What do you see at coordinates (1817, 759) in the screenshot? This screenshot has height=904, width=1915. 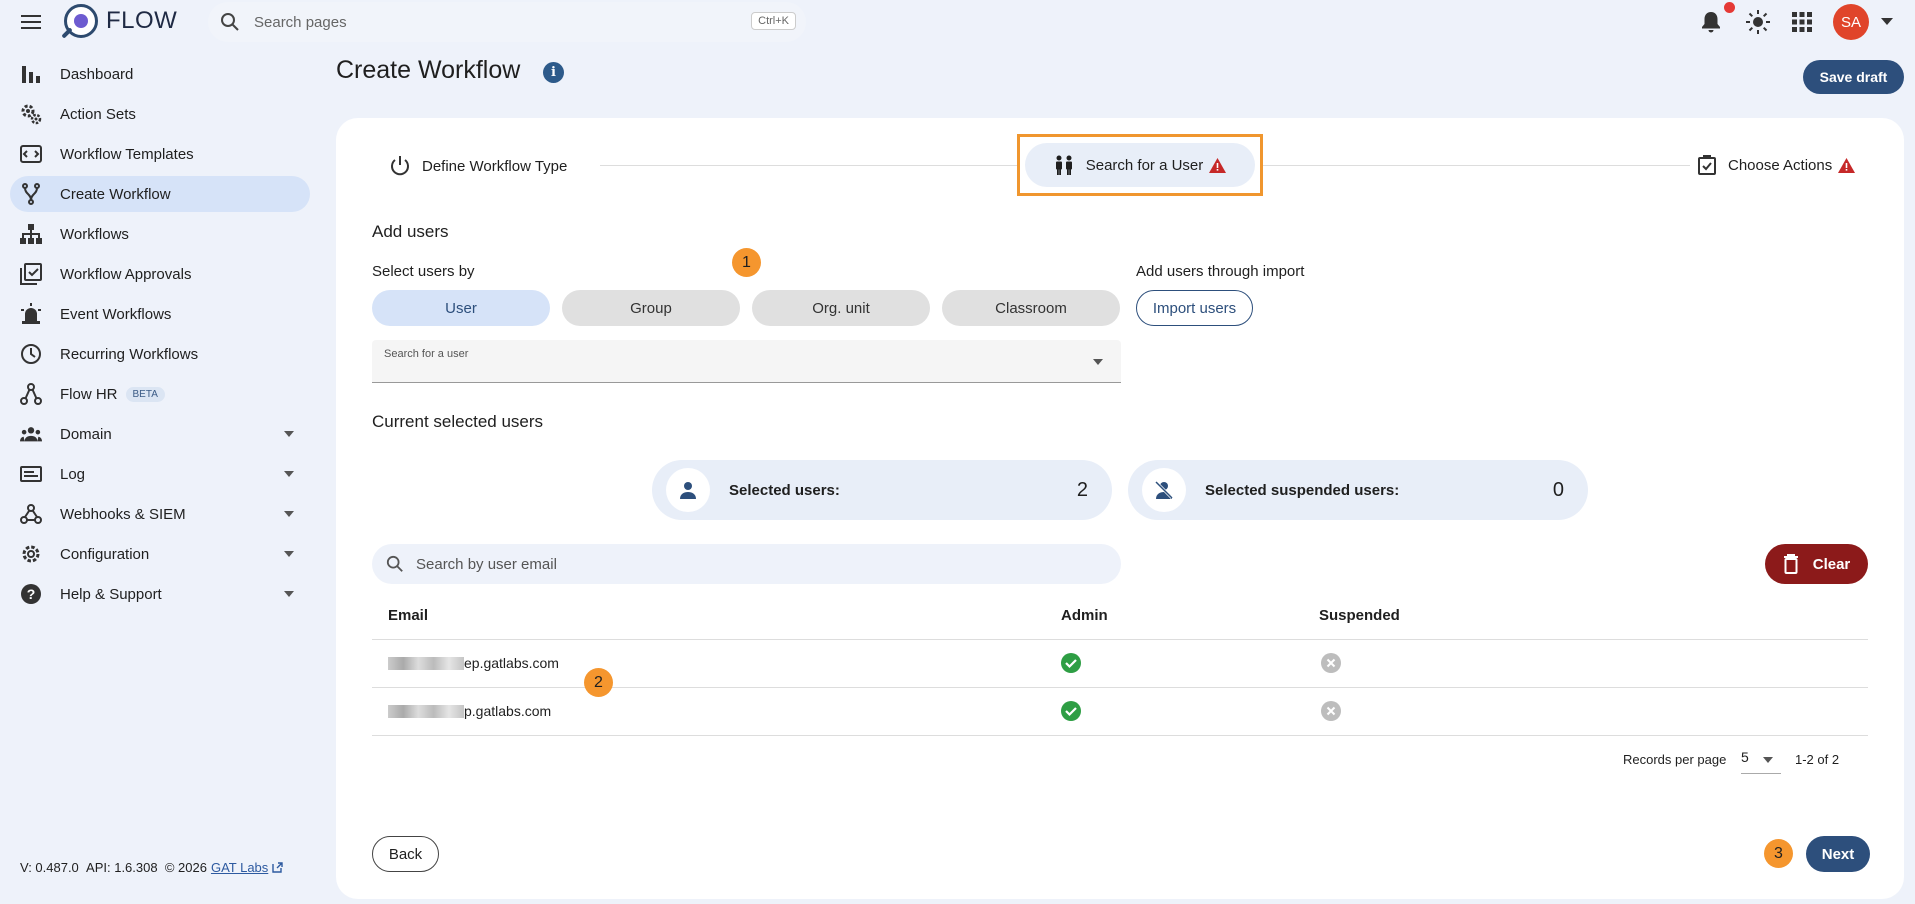 I see `pagination-range: 1-2 of 2` at bounding box center [1817, 759].